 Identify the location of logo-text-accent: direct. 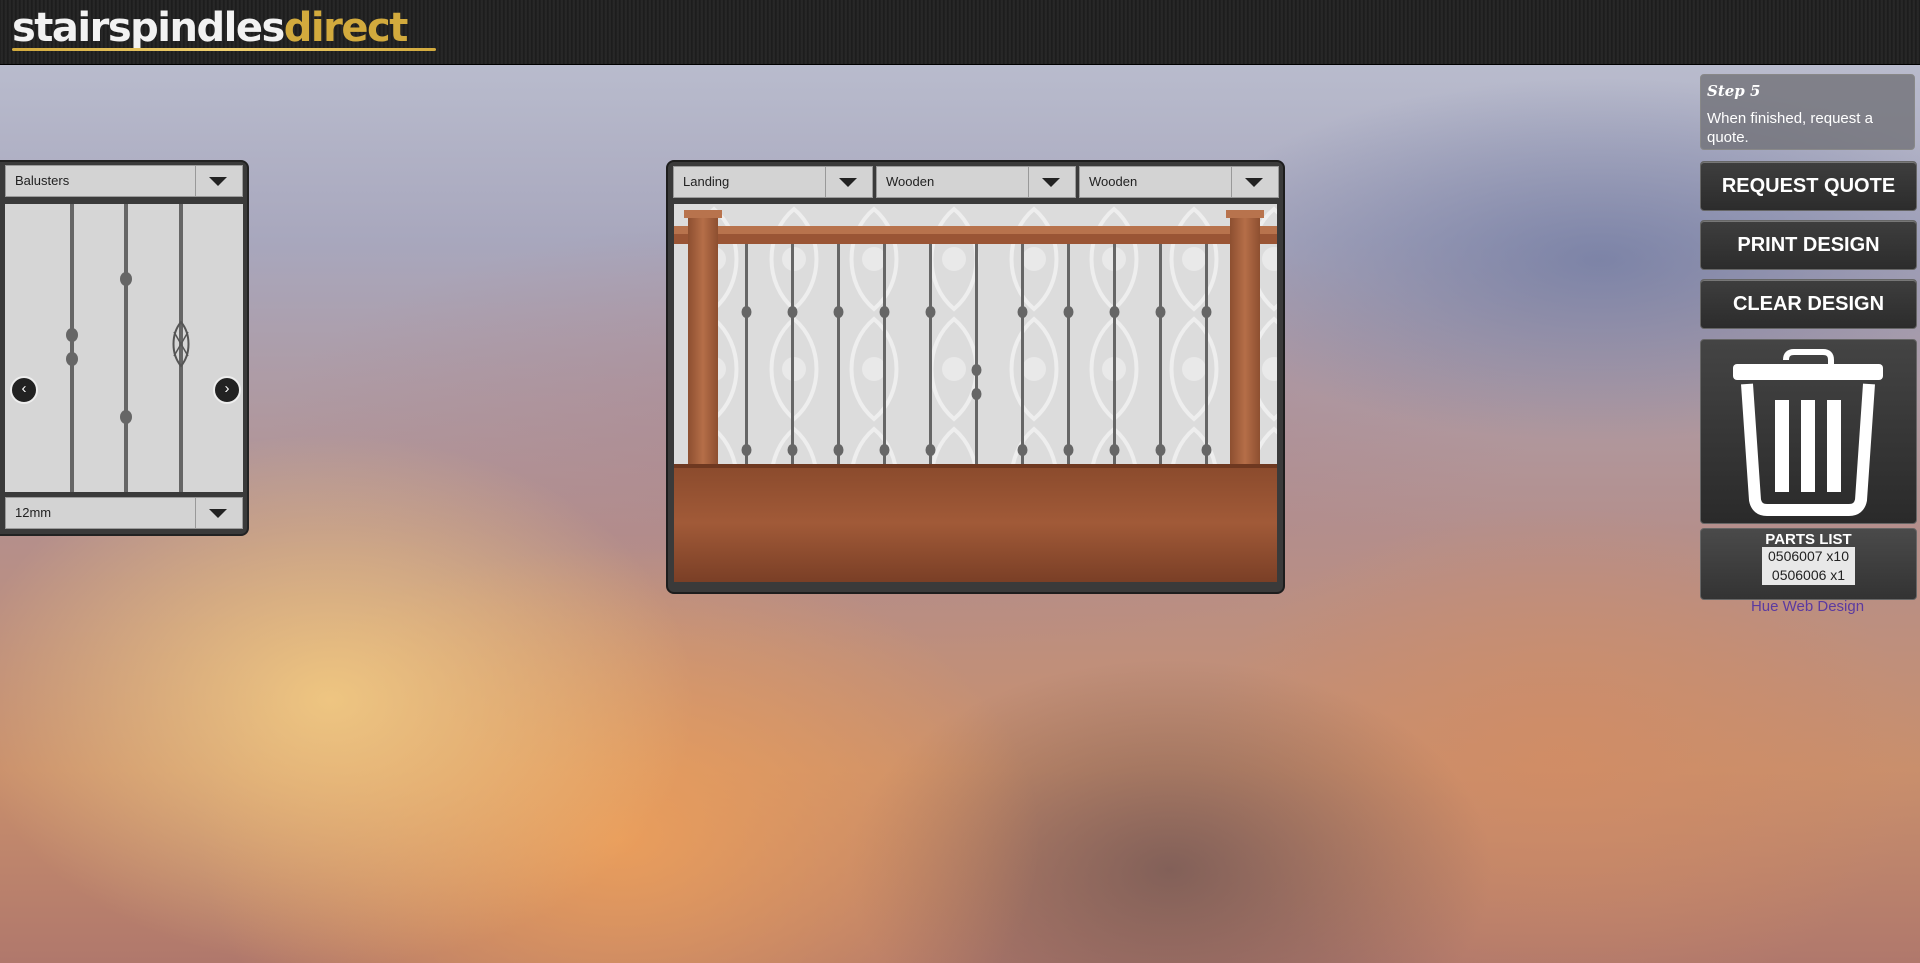
(346, 28).